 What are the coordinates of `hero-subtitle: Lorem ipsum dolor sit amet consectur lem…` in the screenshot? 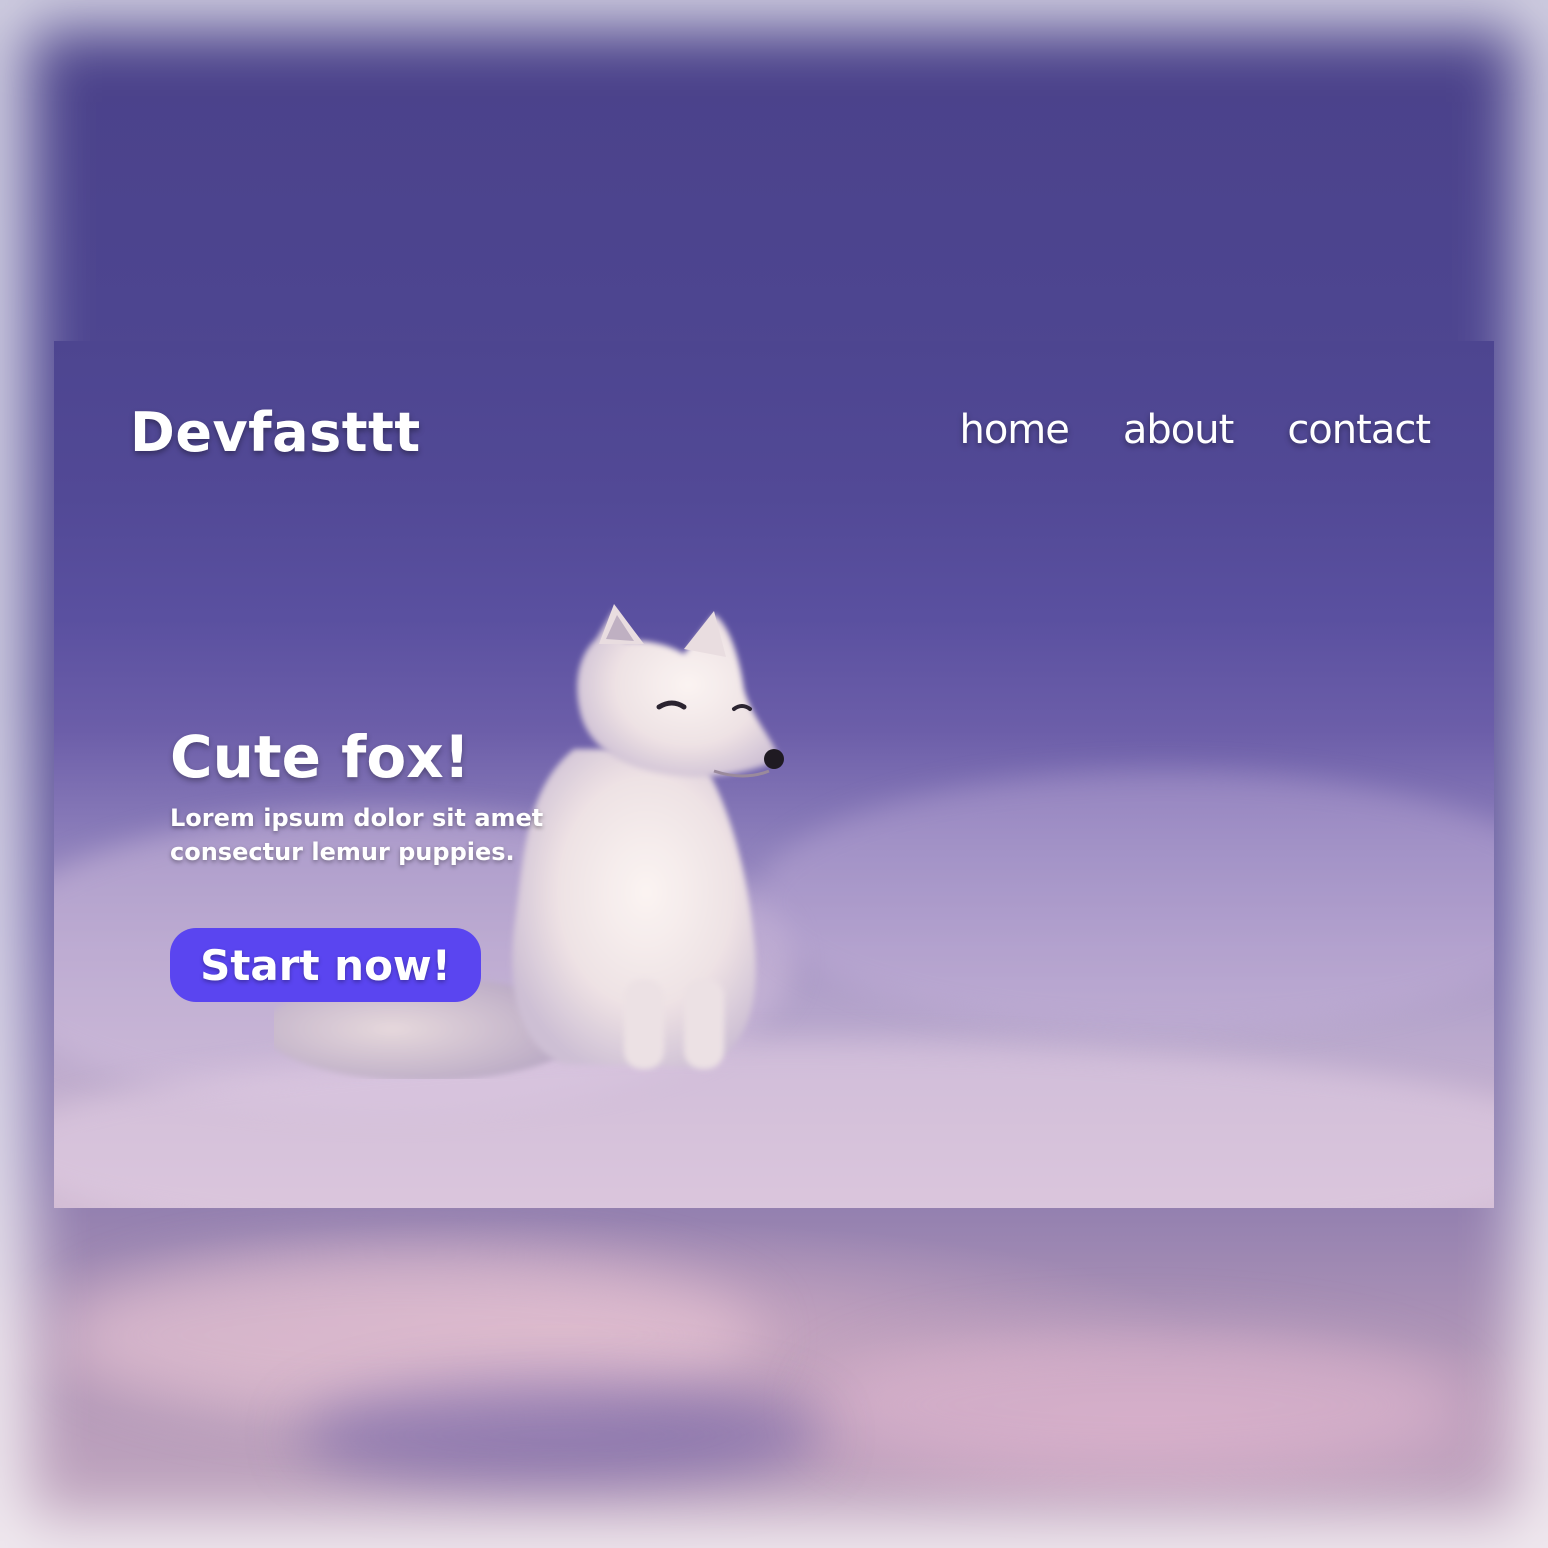 It's located at (357, 834).